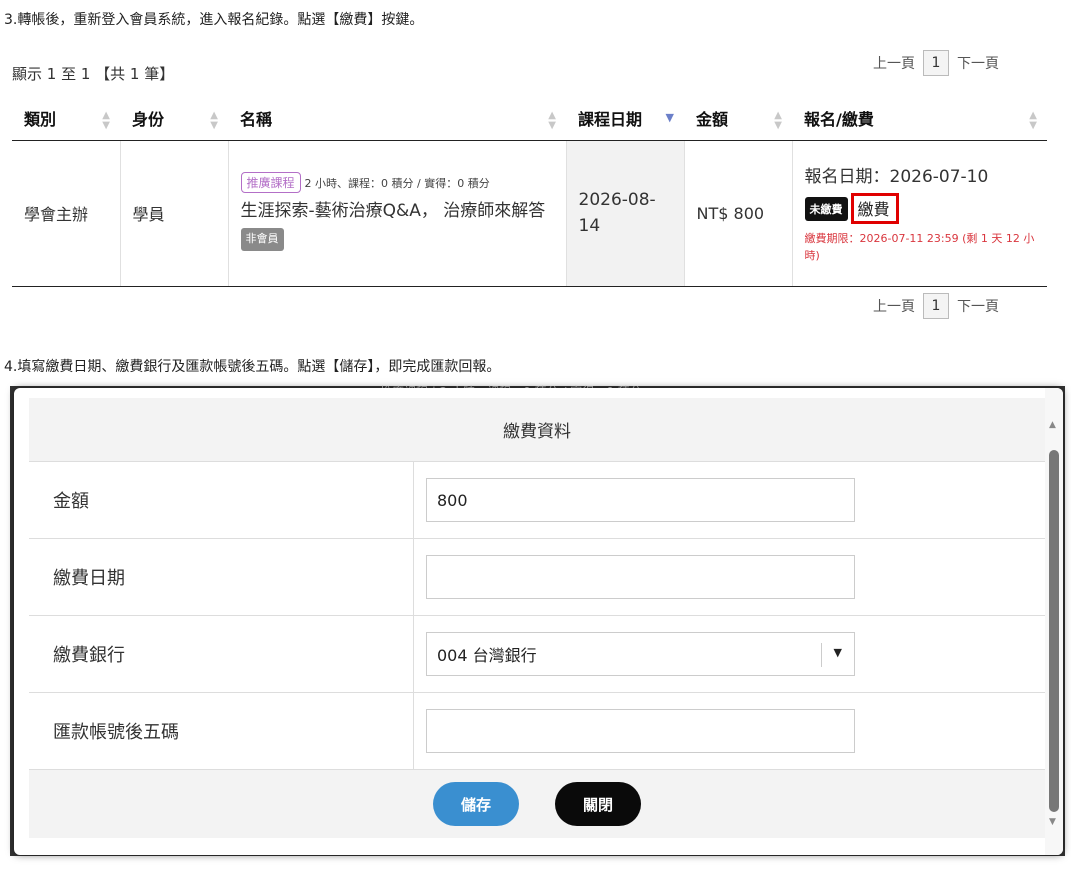 The image size is (1071, 873). I want to click on payment-date-row: 繳費日期, so click(537, 577).